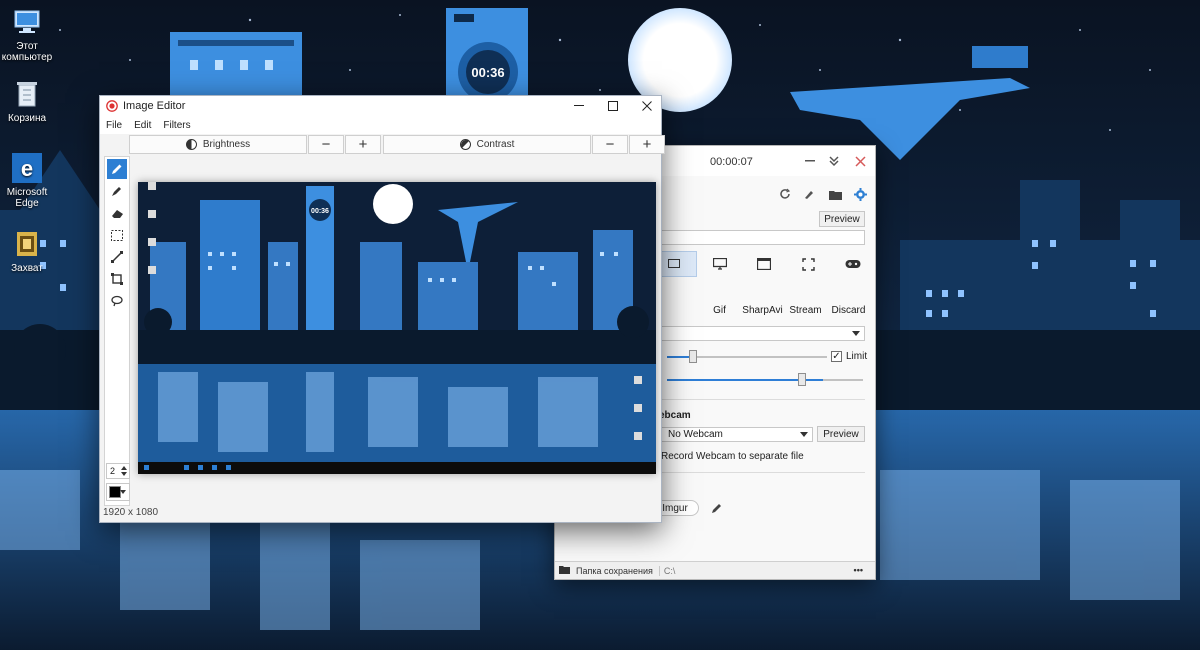 This screenshot has height=650, width=1200. Describe the element at coordinates (363, 144) in the screenshot. I see `brightness-increase-button: +` at that location.